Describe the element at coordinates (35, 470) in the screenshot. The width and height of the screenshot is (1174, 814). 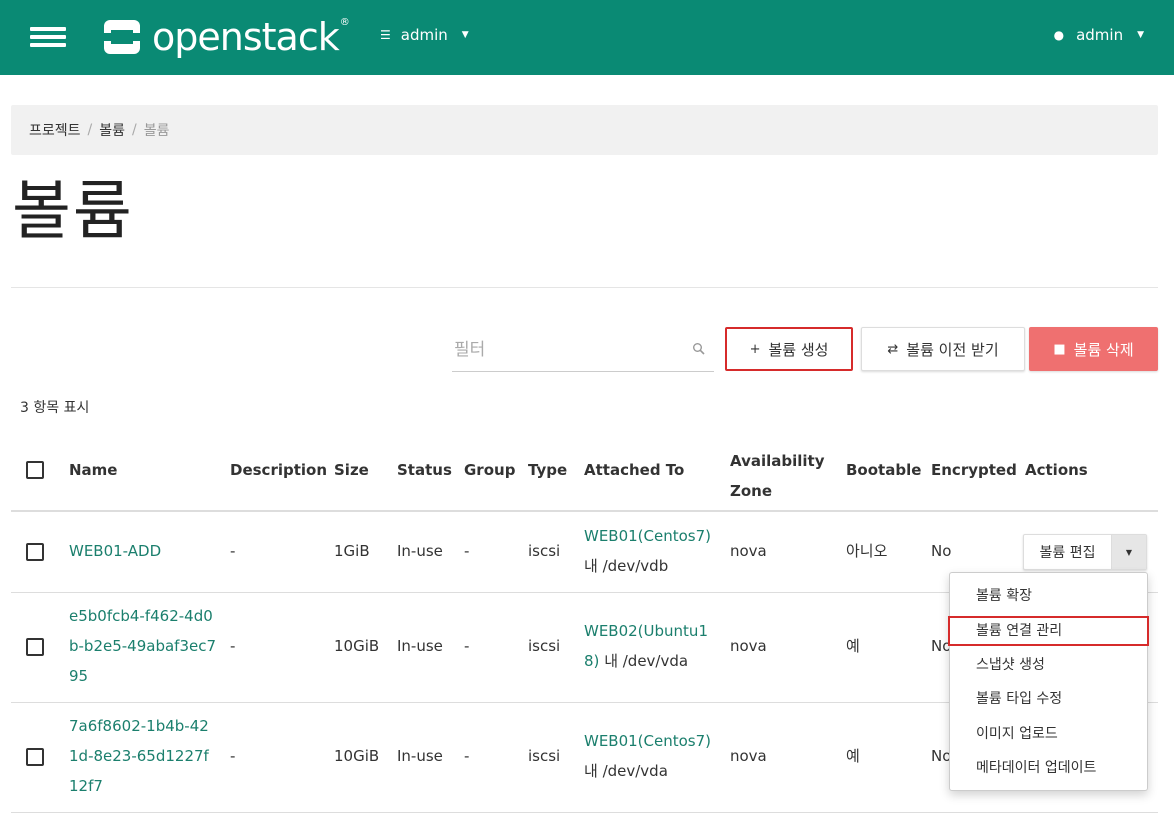
I see `select-all-checkbox` at that location.